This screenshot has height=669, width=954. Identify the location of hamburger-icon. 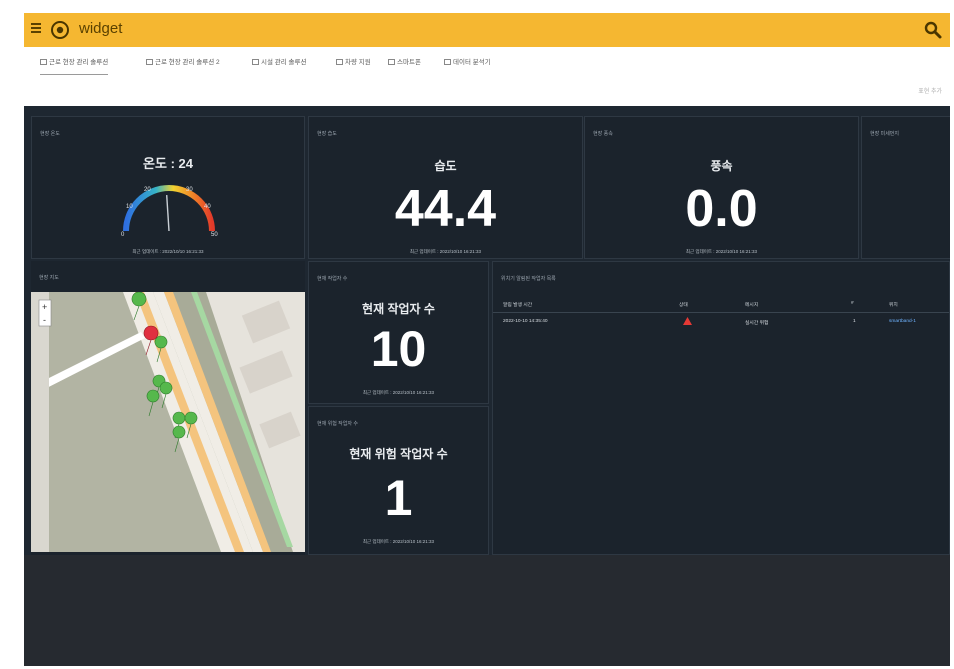
(36, 29).